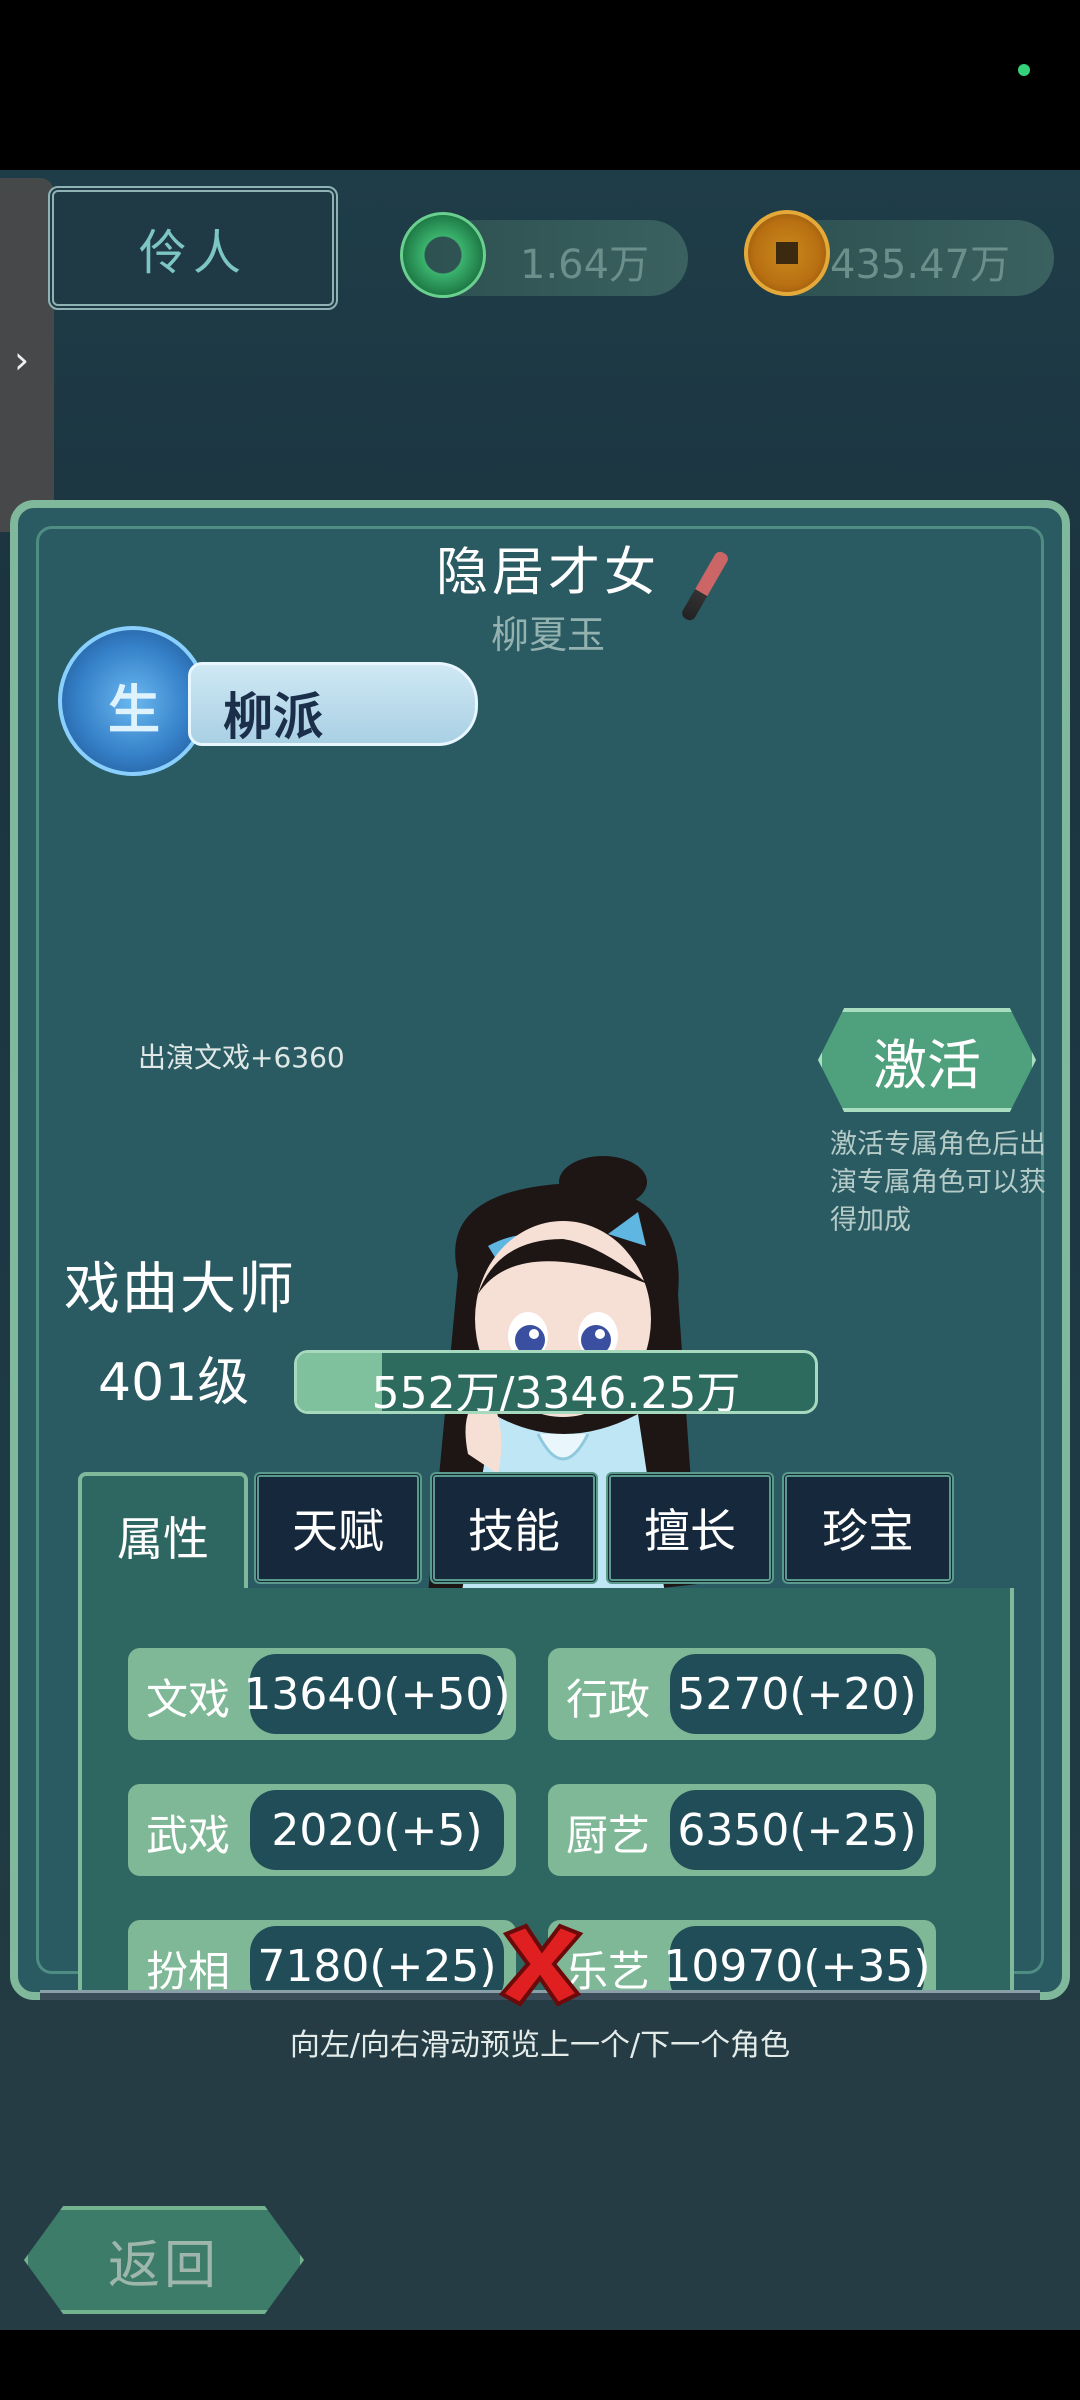 The image size is (1080, 2400). What do you see at coordinates (540, 2045) in the screenshot?
I see `swipe-hint: 向左/向右滑动预览上一个/下一个角色` at bounding box center [540, 2045].